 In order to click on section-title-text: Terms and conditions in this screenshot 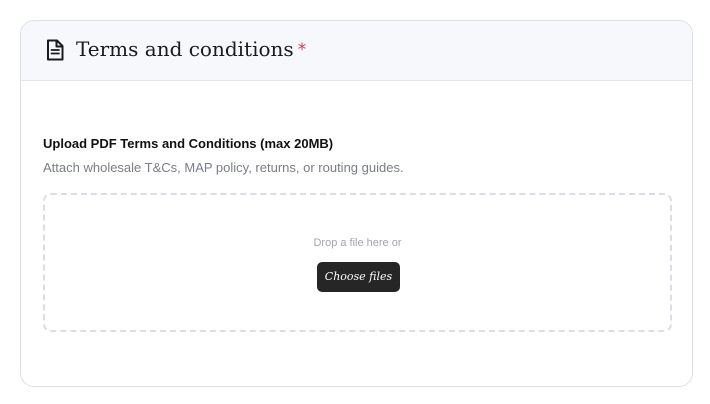, I will do `click(185, 49)`.